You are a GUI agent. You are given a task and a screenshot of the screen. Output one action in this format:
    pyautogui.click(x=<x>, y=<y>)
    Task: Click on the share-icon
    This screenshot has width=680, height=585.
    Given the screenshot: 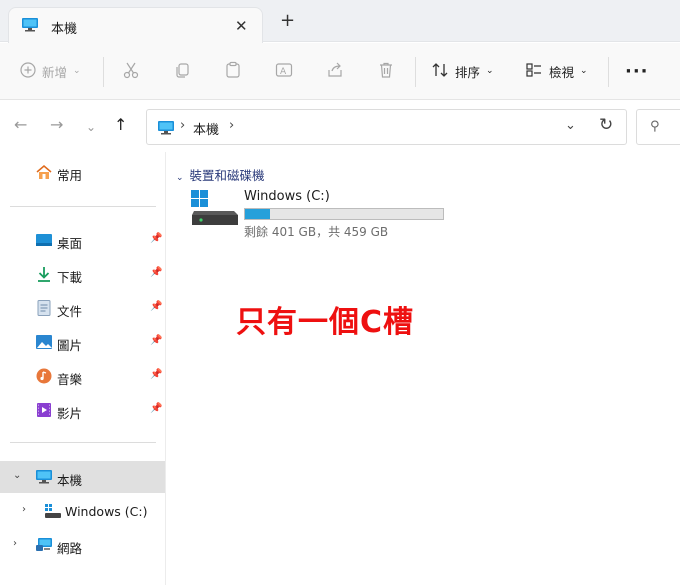 What is the action you would take?
    pyautogui.click(x=335, y=71)
    